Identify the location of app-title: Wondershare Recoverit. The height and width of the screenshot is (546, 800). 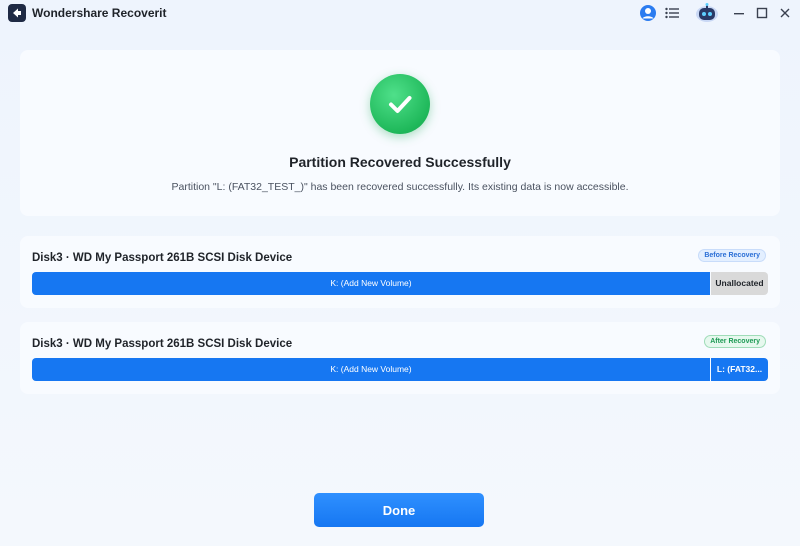
(99, 13).